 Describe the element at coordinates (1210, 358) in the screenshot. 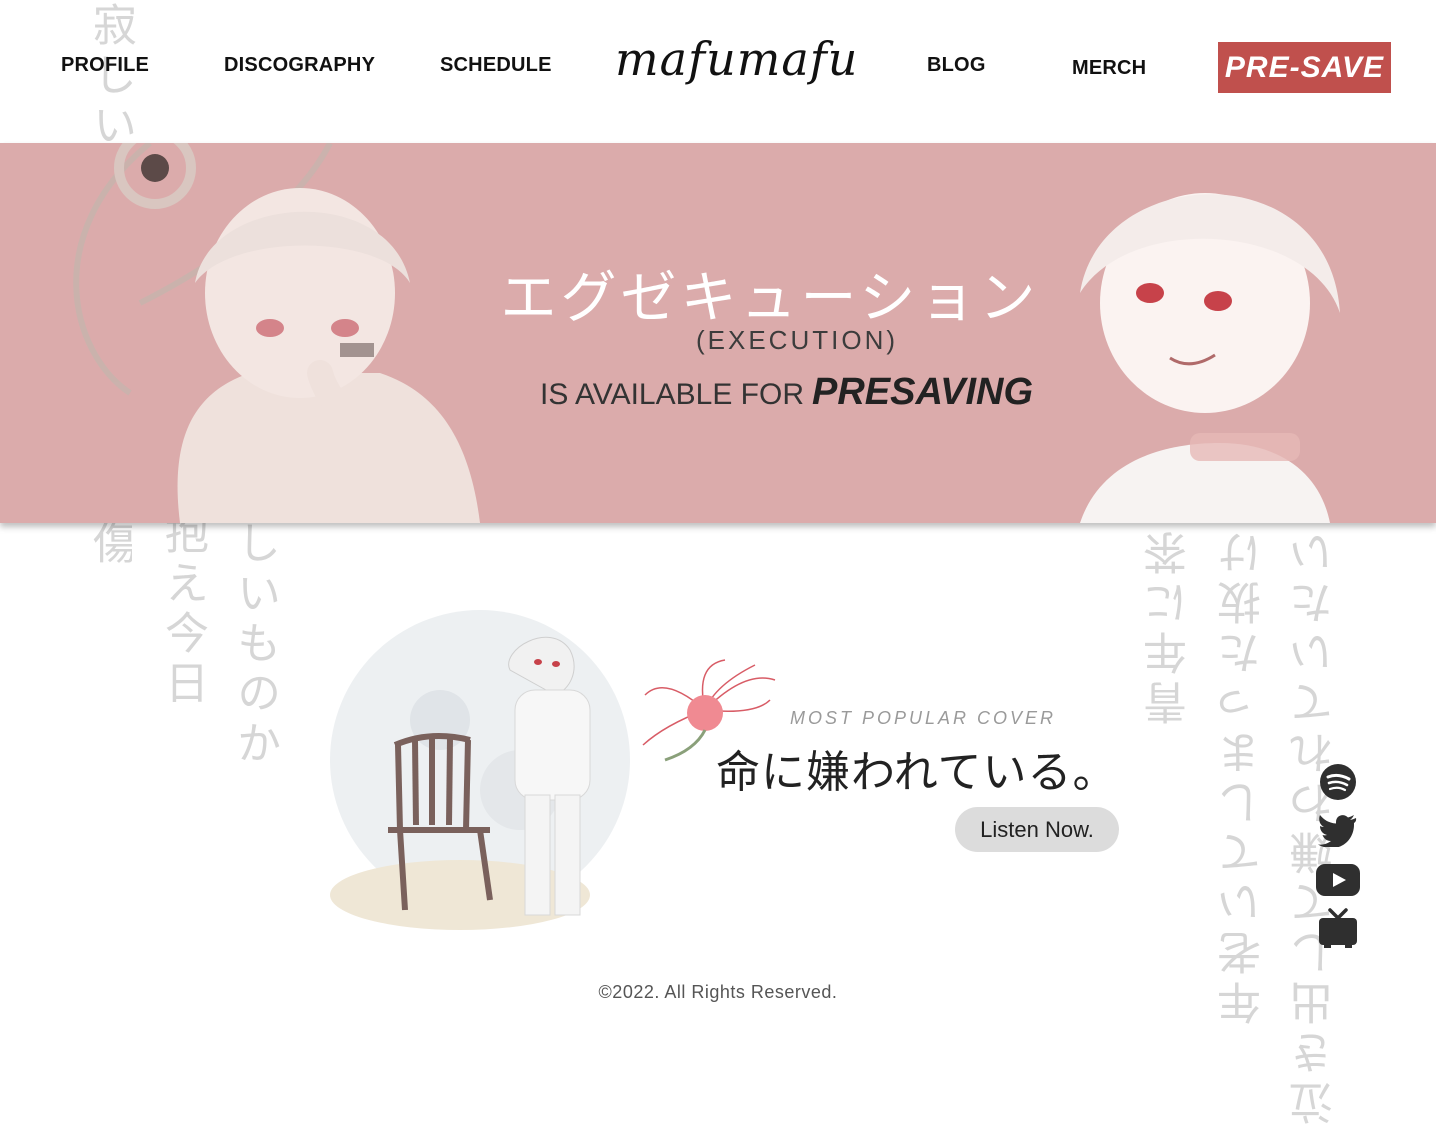

I see `banner-right-illustration` at that location.